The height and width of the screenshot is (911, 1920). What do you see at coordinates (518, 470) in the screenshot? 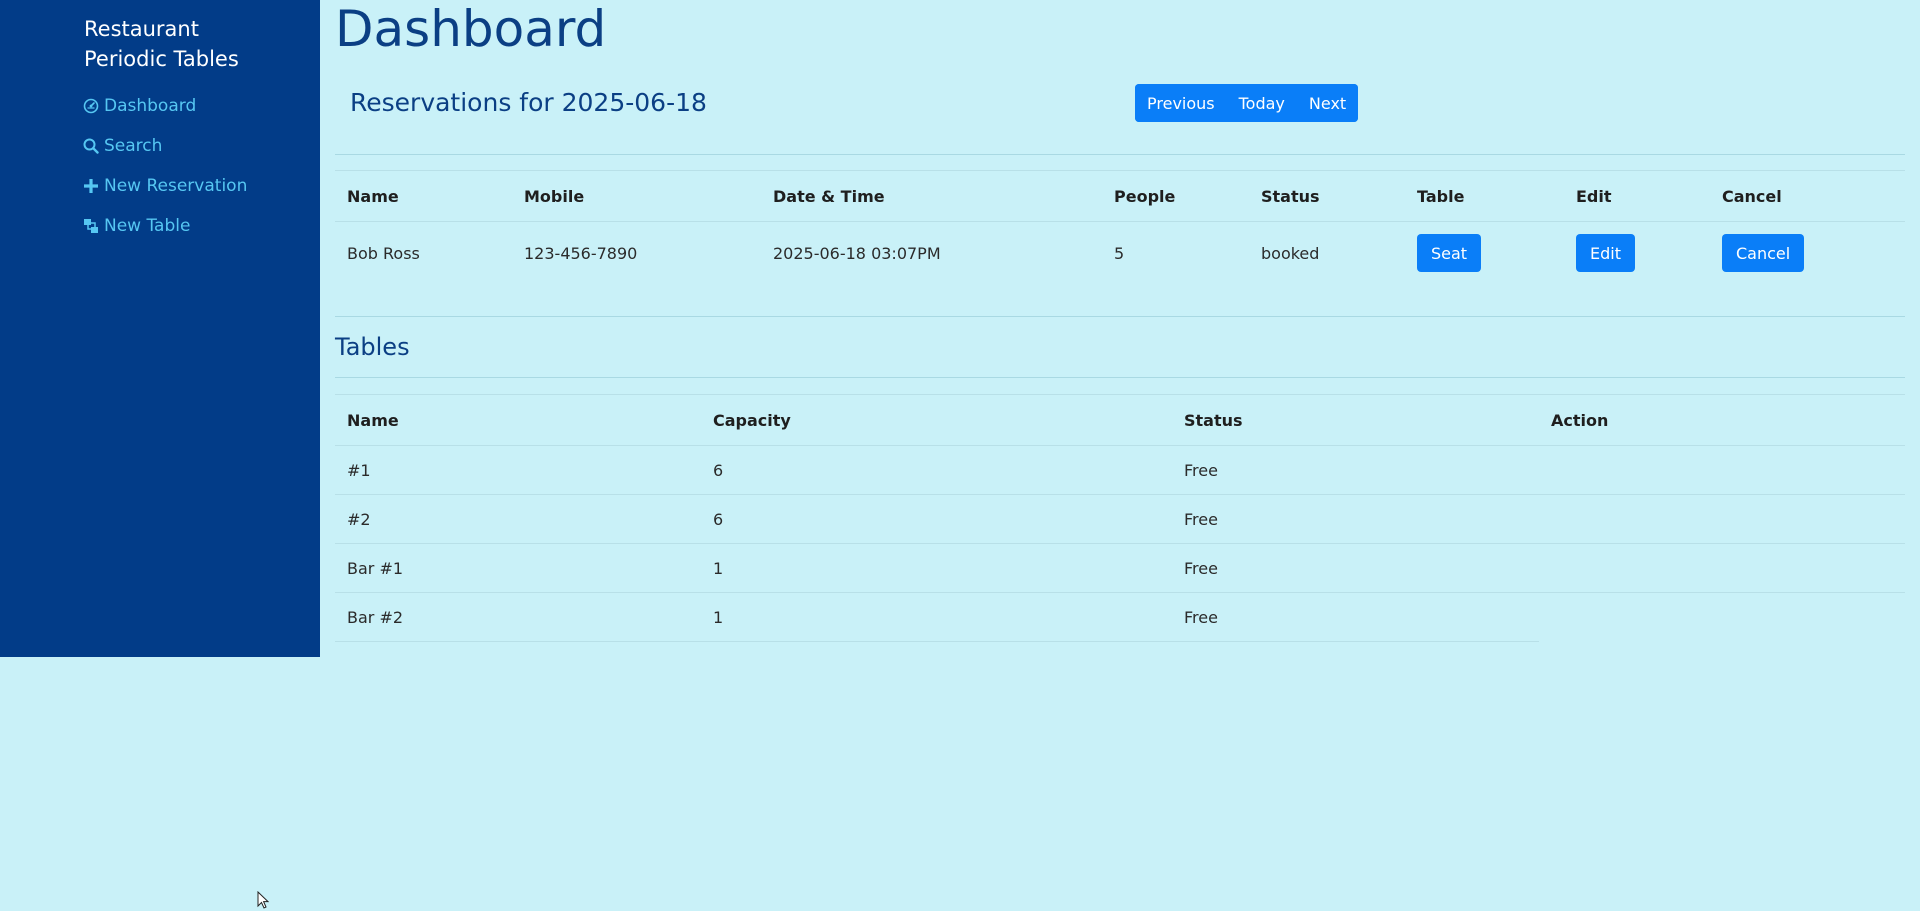
I see `table-name: #1` at bounding box center [518, 470].